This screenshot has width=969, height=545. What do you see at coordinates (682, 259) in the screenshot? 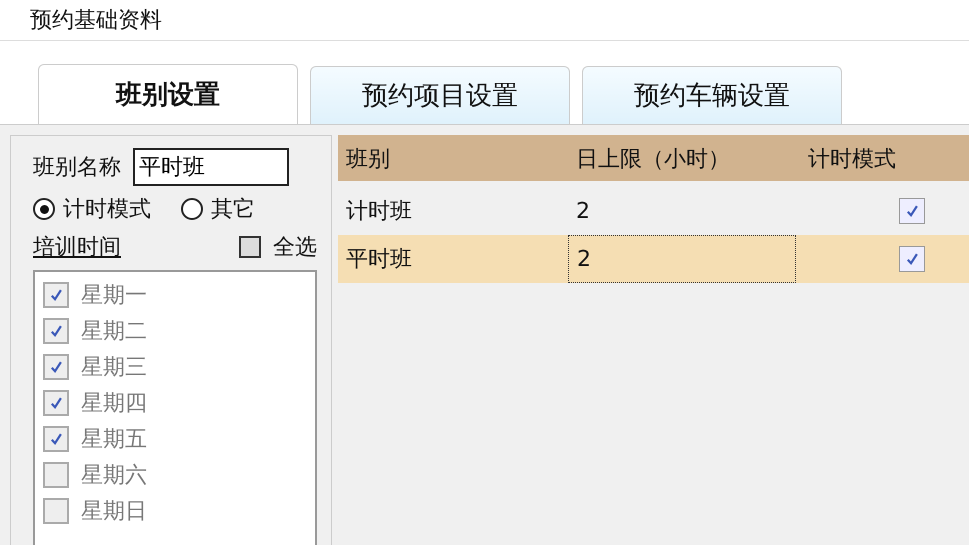
I see `table-cell: 2` at bounding box center [682, 259].